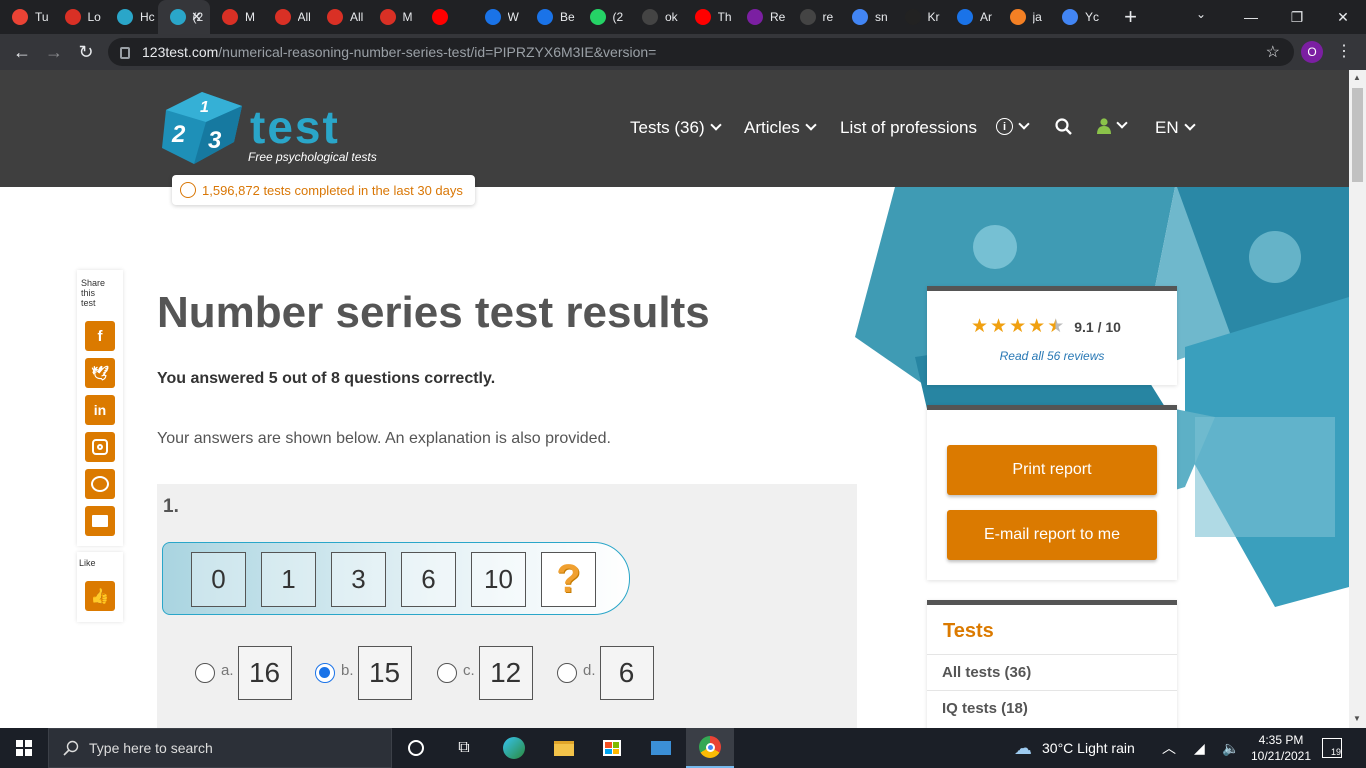 The height and width of the screenshot is (768, 1366). Describe the element at coordinates (312, 157) in the screenshot. I see `logo-tagline: Free psychological tests` at that location.